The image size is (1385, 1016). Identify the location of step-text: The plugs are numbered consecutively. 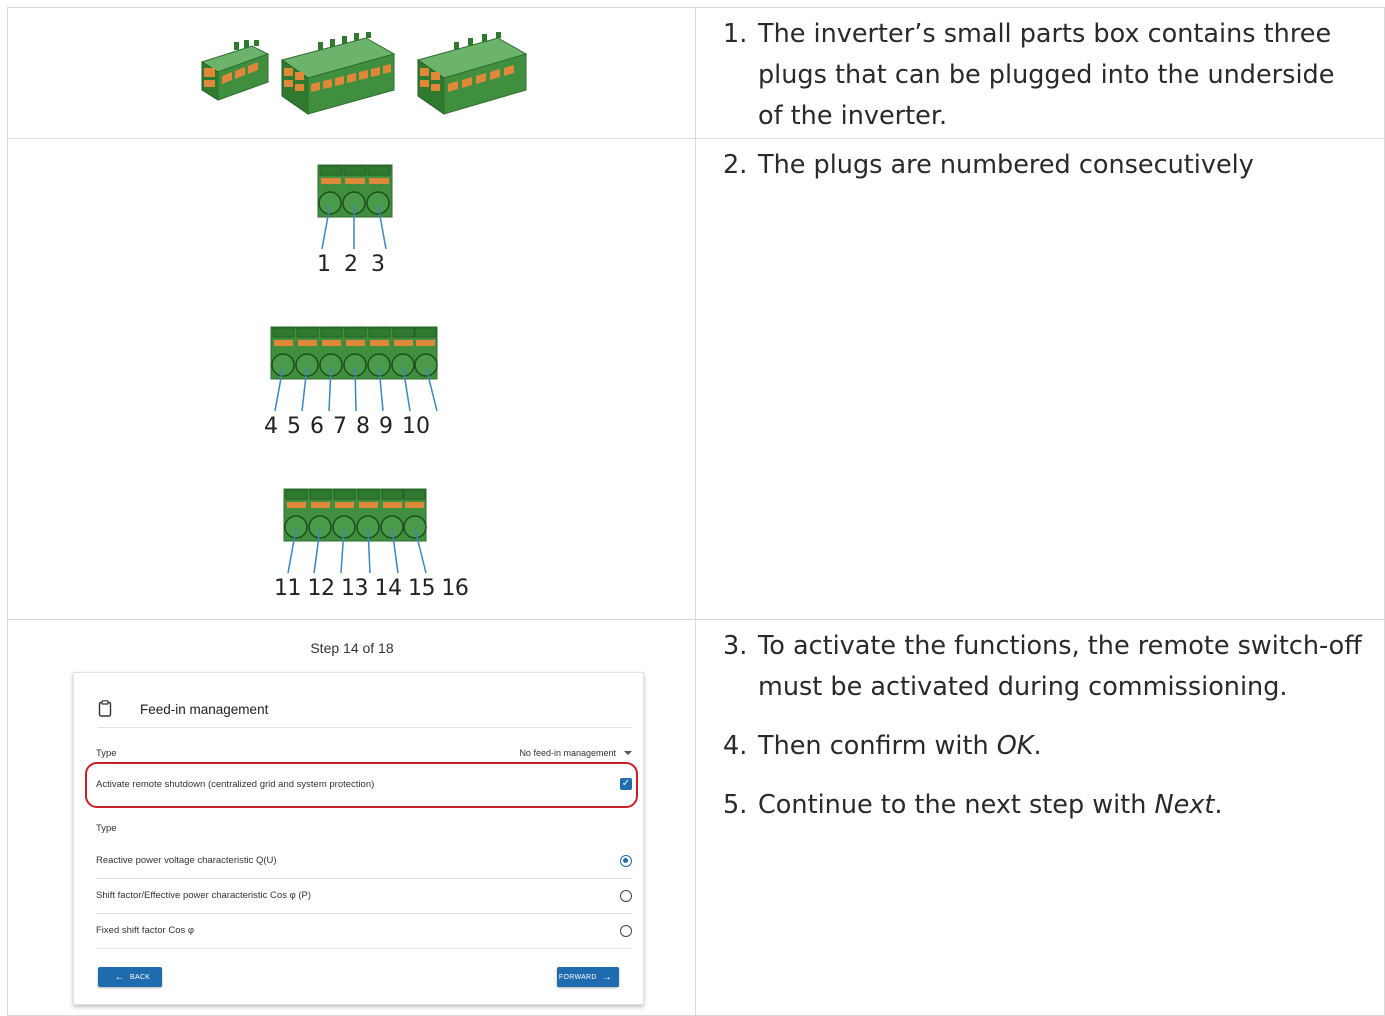
(1006, 165).